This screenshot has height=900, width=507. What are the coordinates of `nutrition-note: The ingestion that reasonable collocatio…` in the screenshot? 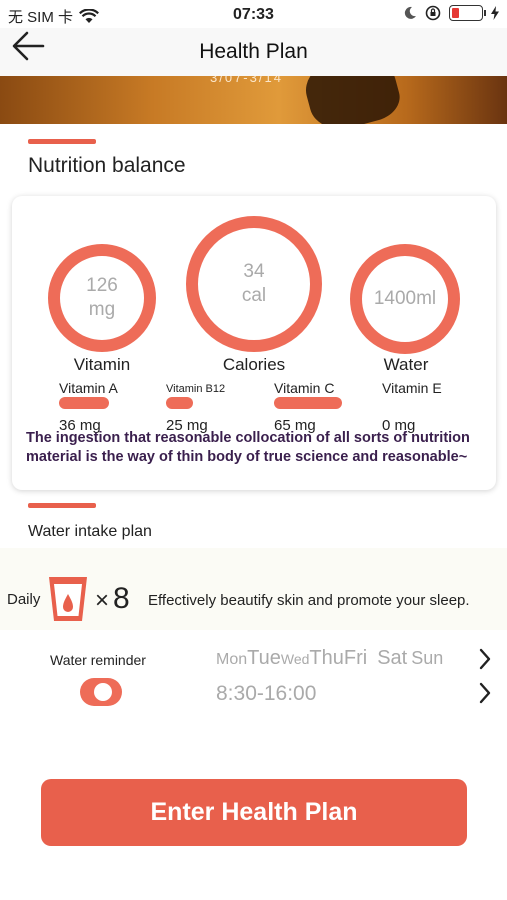 It's located at (248, 447).